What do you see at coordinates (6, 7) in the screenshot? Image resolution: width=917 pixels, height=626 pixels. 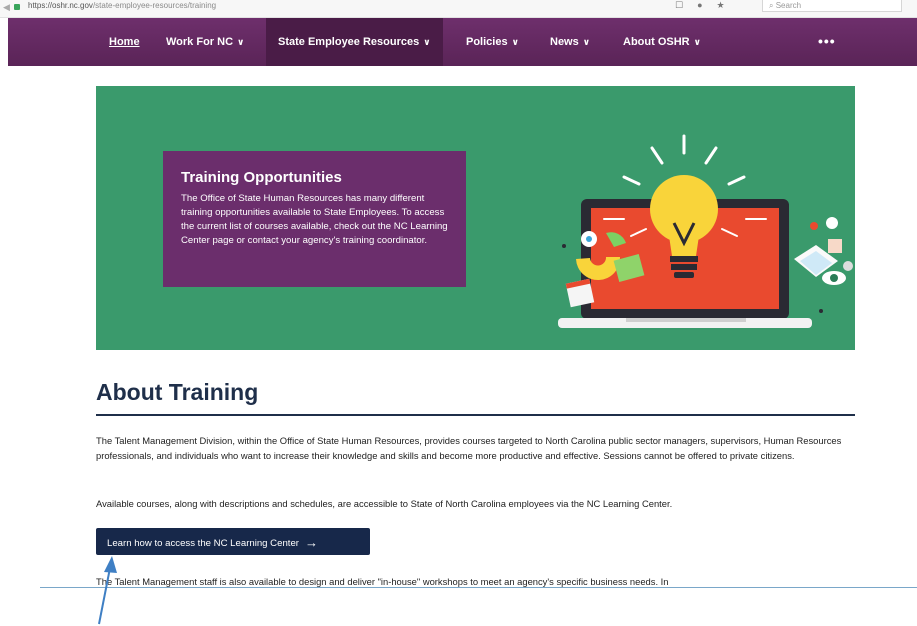 I see `back-icon: ◀` at bounding box center [6, 7].